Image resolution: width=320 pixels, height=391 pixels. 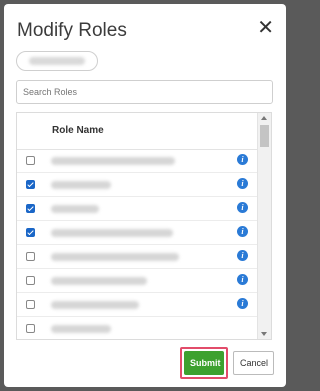 What do you see at coordinates (264, 334) in the screenshot?
I see `scroll-down-arrow-icon` at bounding box center [264, 334].